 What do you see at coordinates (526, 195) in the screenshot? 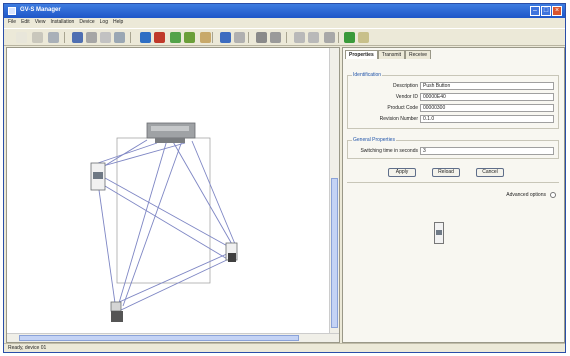
I see `advanced-options-label: Advanced options` at bounding box center [526, 195].